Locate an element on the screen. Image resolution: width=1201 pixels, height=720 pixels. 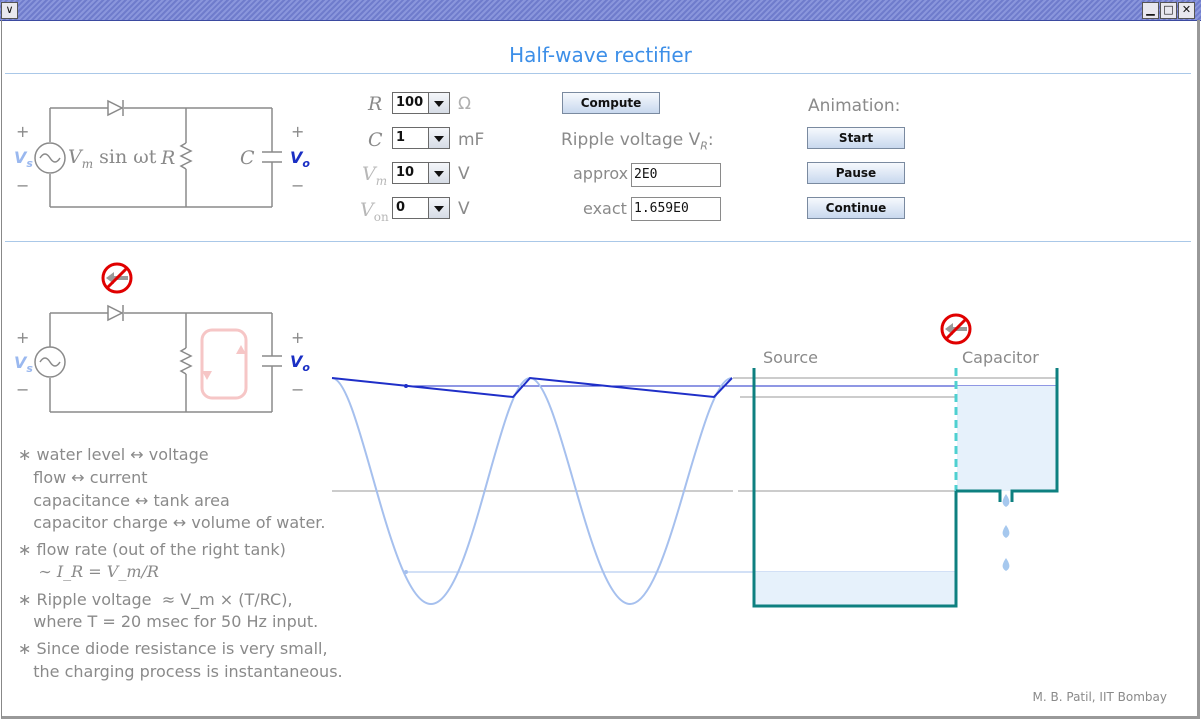
vm-select: 10 is located at coordinates (421, 173).